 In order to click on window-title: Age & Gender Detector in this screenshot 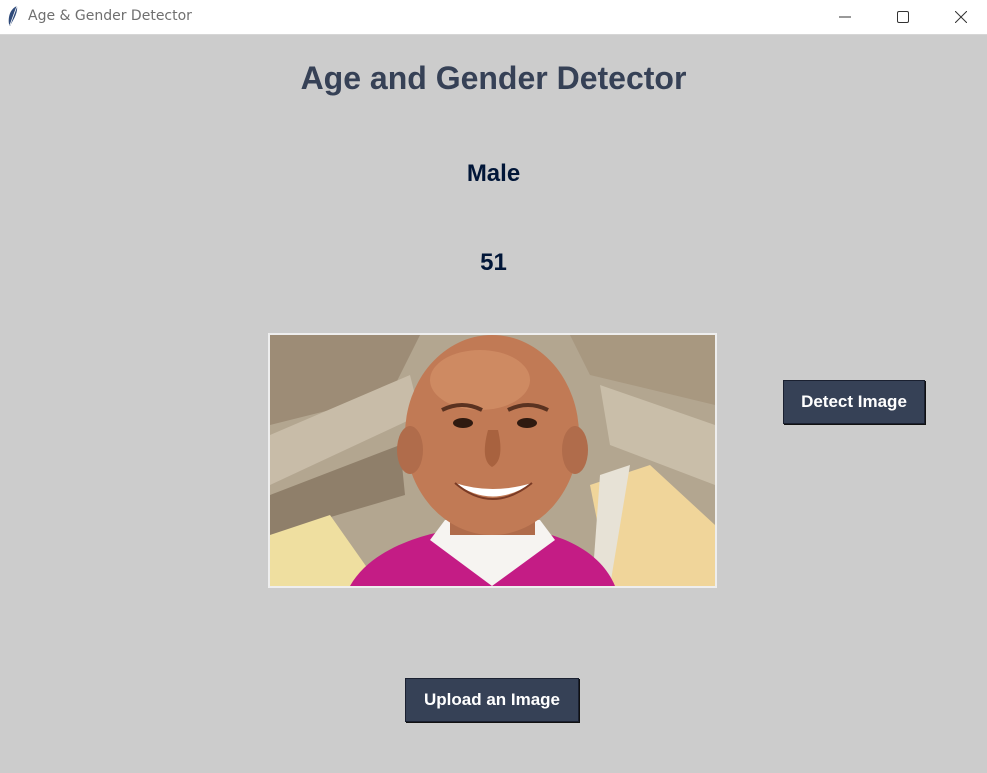, I will do `click(110, 16)`.